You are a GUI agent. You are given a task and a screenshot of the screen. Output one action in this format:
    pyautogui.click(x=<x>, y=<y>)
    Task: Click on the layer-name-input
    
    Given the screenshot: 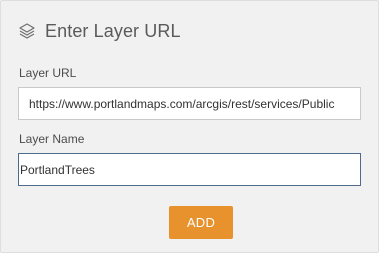 What is the action you would take?
    pyautogui.click(x=189, y=169)
    